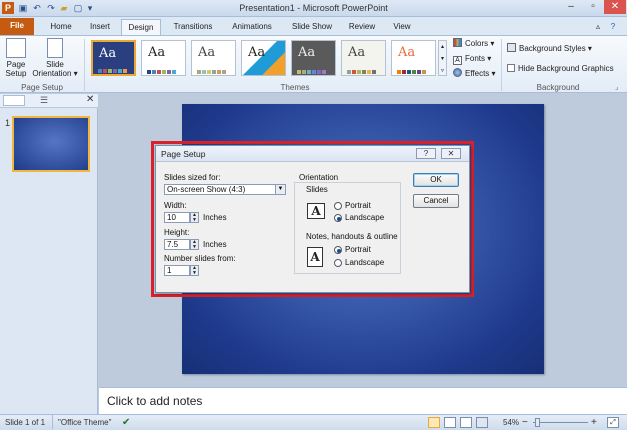 This screenshot has height=430, width=627. Describe the element at coordinates (317, 189) in the screenshot. I see `slides-orientation-label: Slides` at that location.